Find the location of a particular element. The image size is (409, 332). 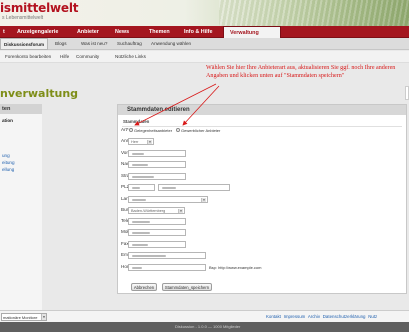

sidebar-item-2: ung is located at coordinates (6, 155).